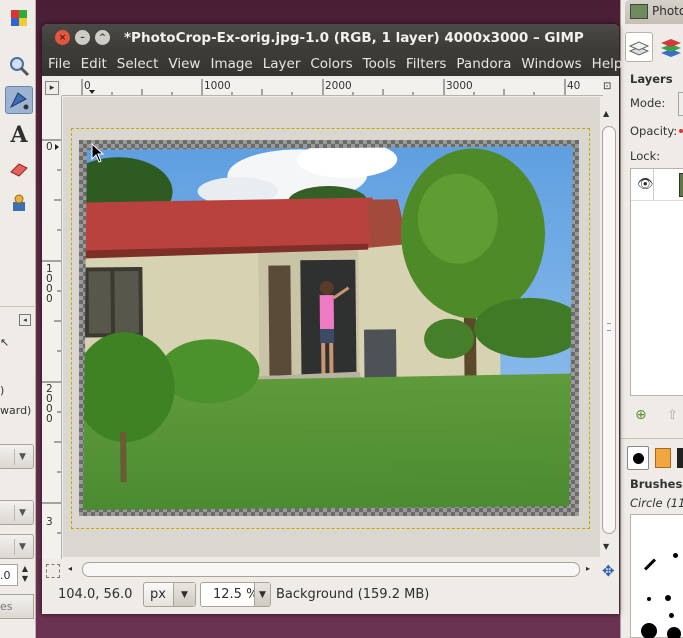 The height and width of the screenshot is (638, 683). I want to click on quick-mask-toggle, so click(53, 571).